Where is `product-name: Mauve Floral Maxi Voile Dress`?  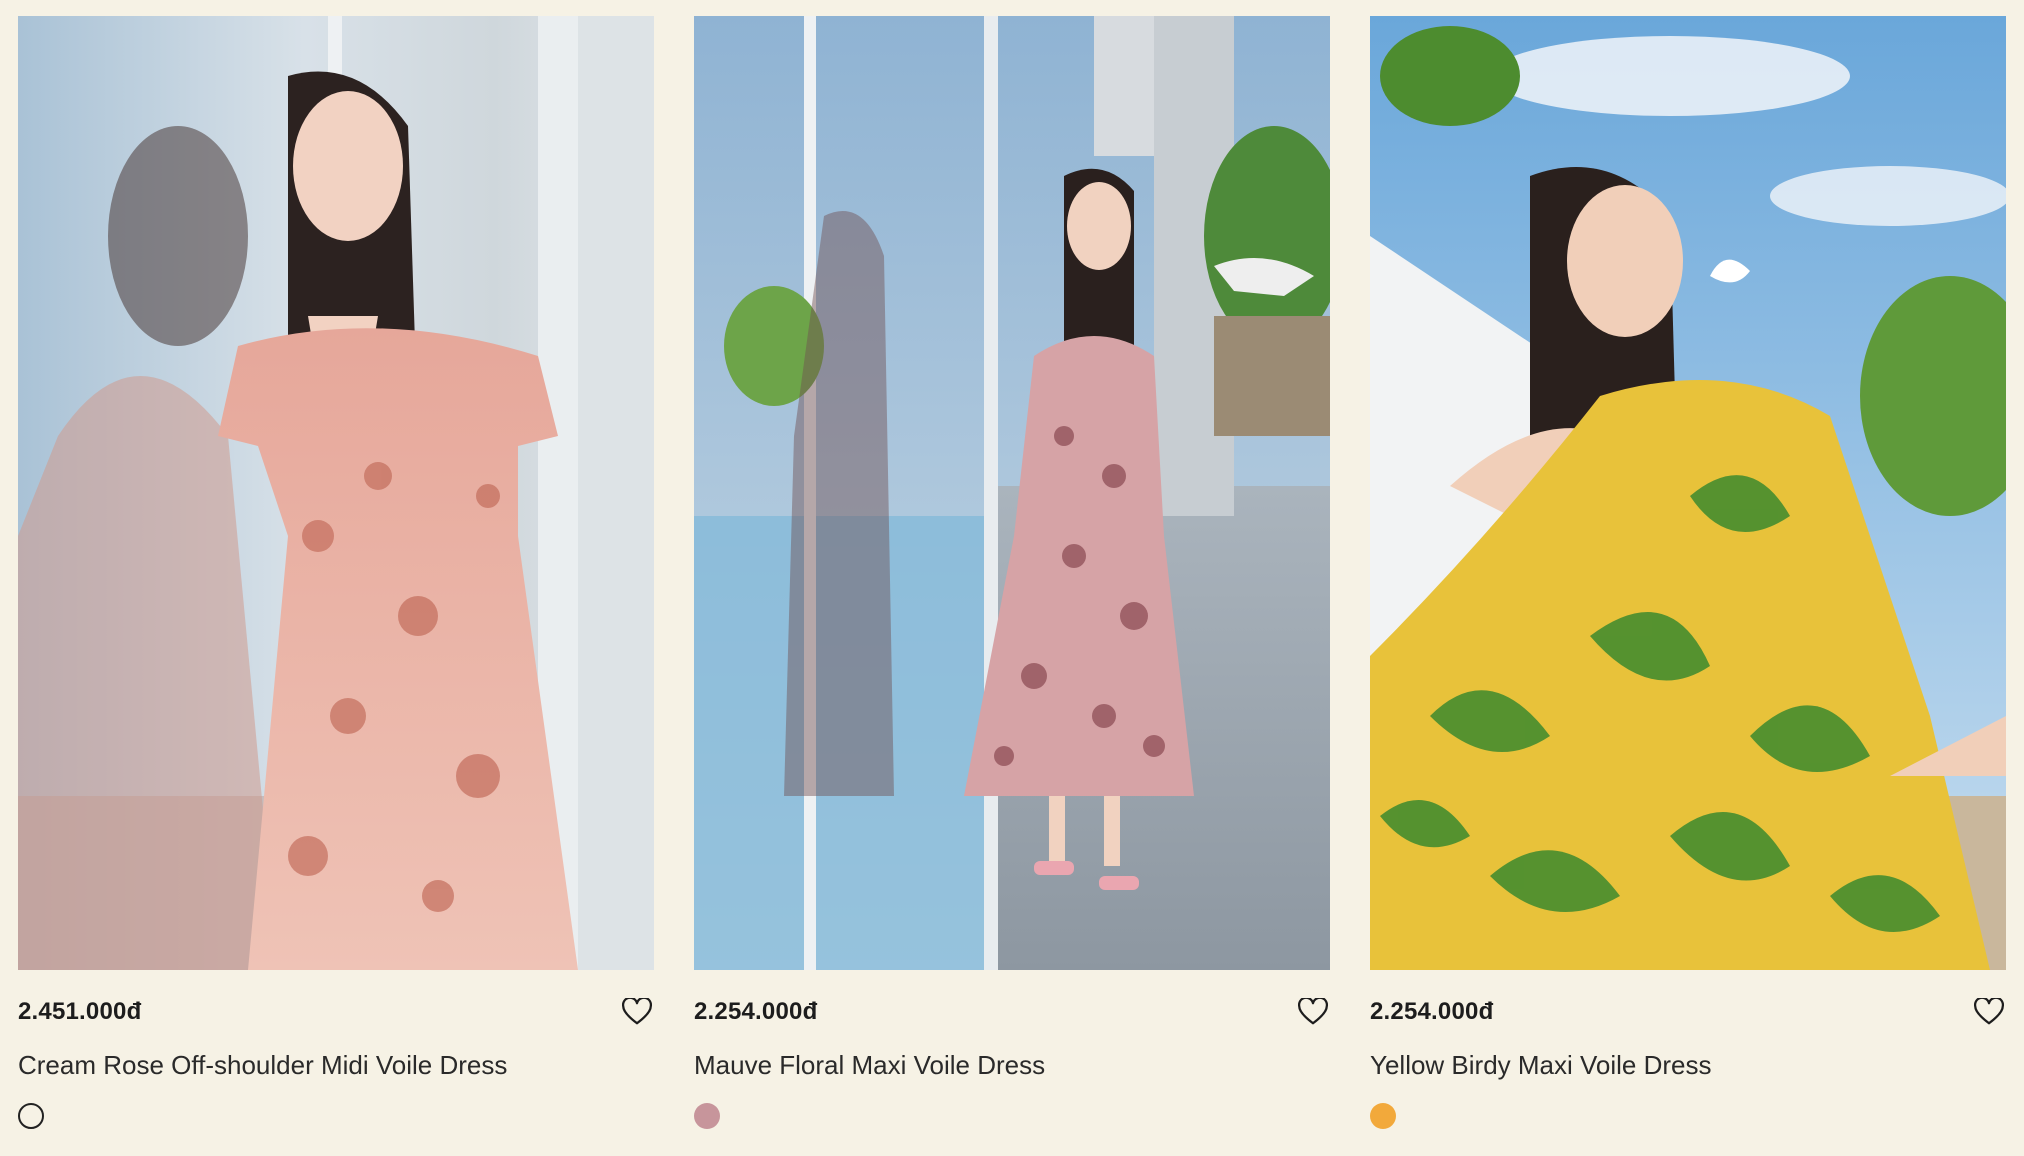 product-name: Mauve Floral Maxi Voile Dress is located at coordinates (1012, 1065).